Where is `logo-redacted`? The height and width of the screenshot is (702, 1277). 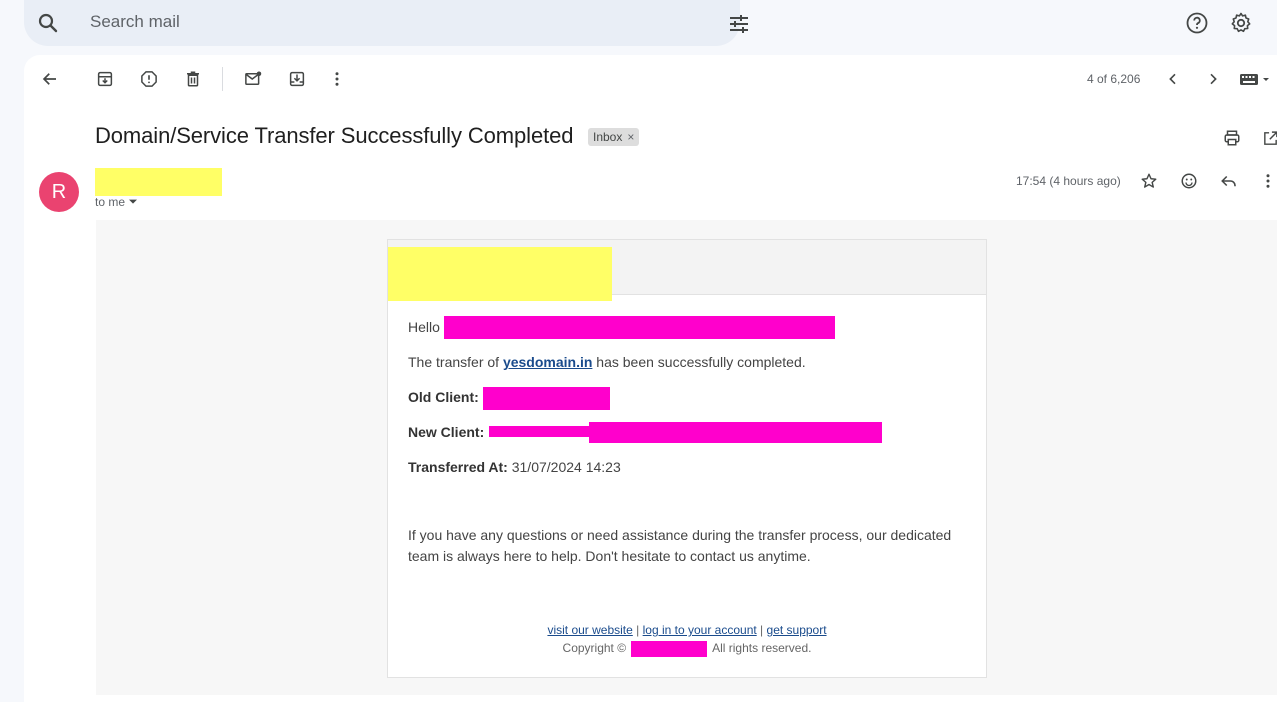 logo-redacted is located at coordinates (500, 274).